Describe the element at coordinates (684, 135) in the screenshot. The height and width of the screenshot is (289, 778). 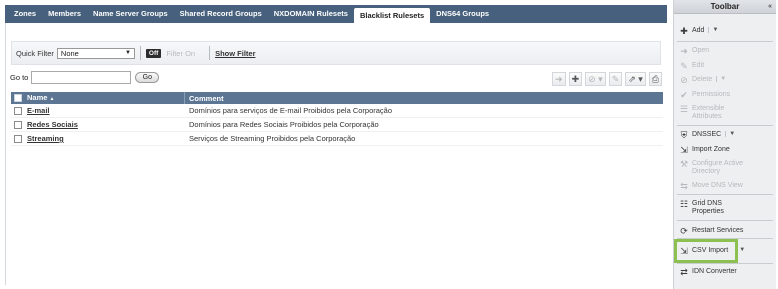
I see `shield-icon: ⛨` at that location.